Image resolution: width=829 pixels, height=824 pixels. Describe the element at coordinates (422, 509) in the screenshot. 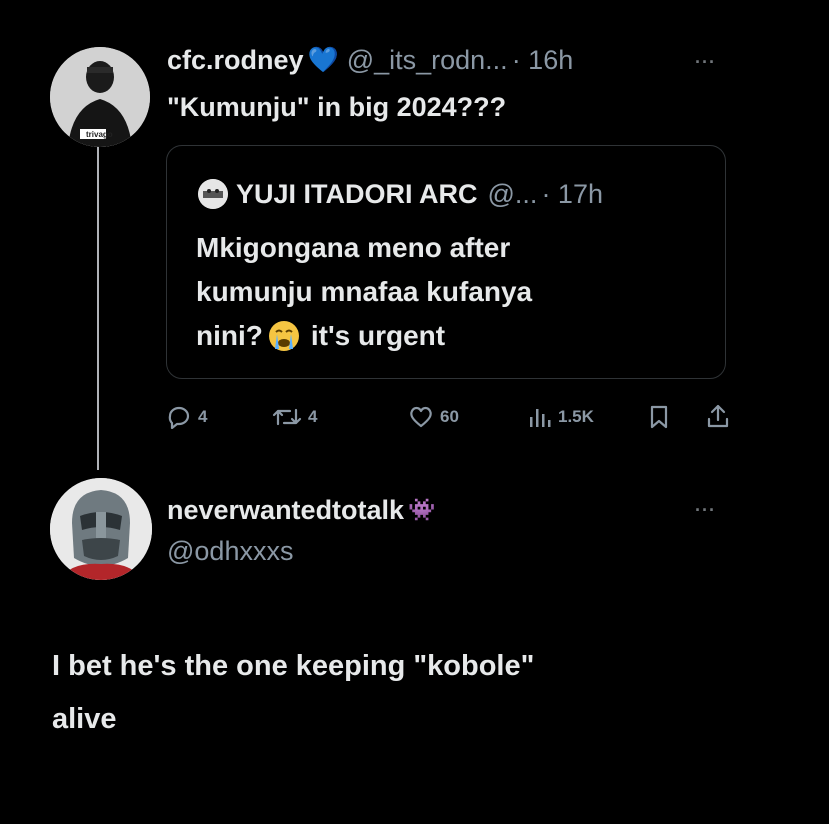

I see `alien-monster-icon: 👾` at that location.